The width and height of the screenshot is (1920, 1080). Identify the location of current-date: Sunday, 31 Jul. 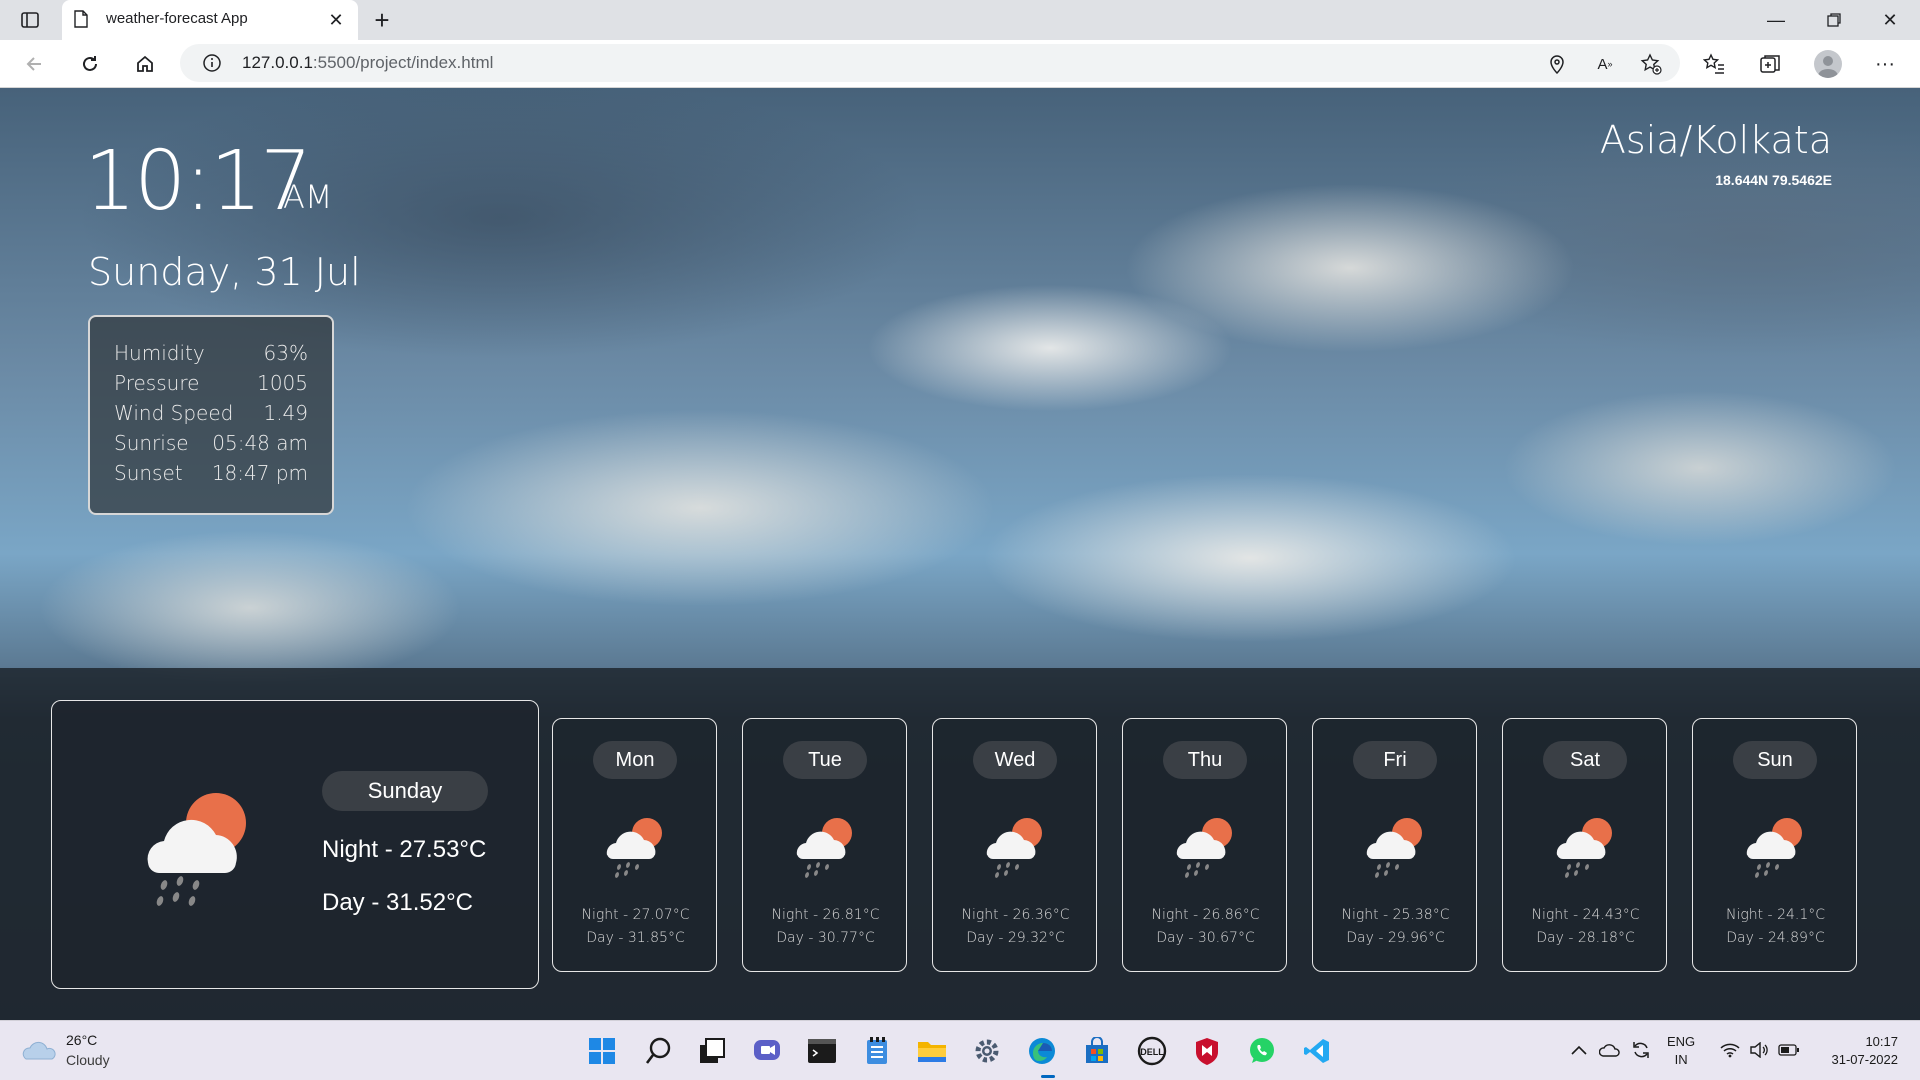
(224, 272).